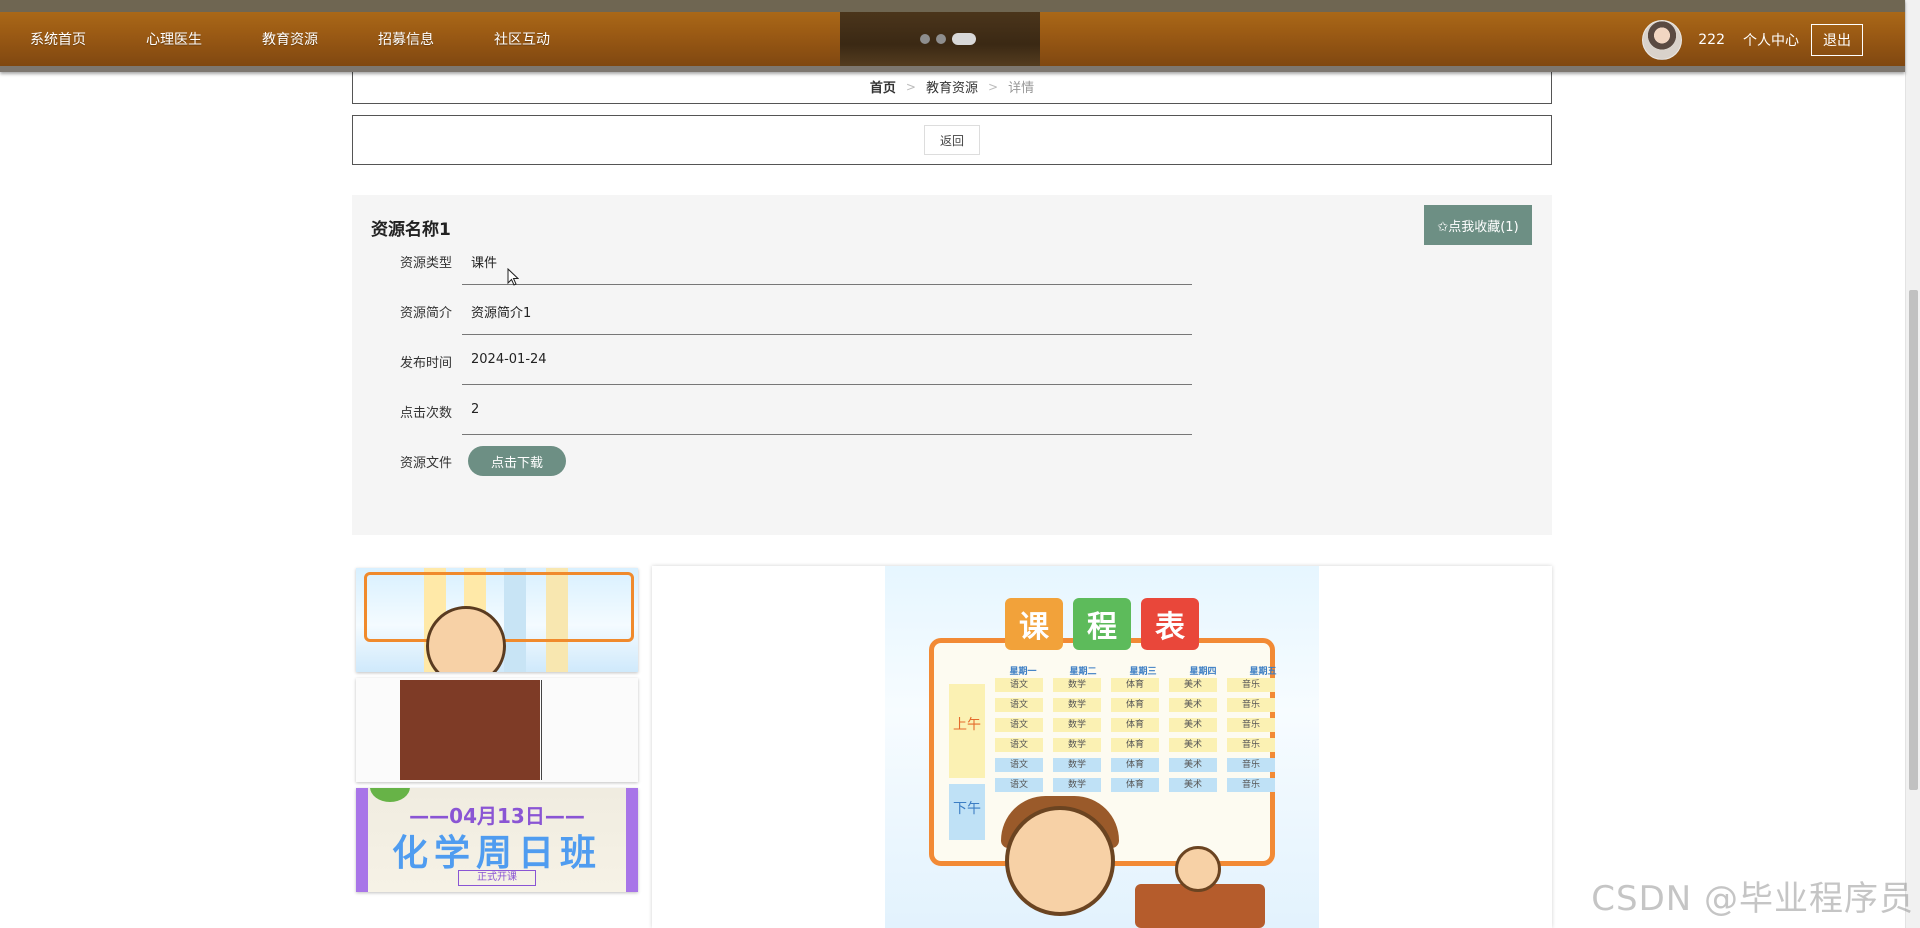 This screenshot has height=928, width=1920. I want to click on poster-pm-label: 下午, so click(967, 812).